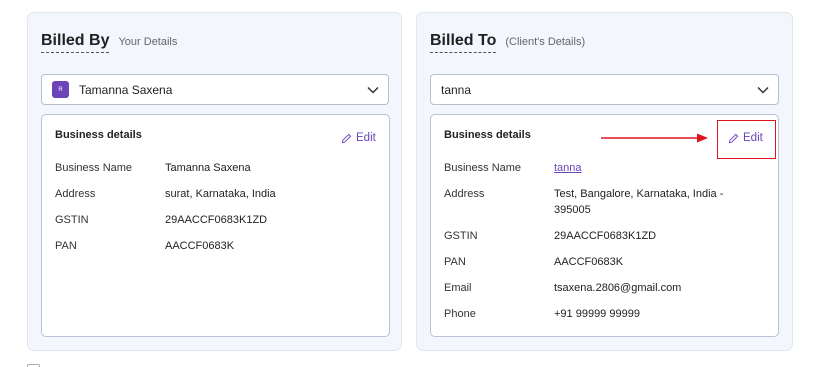 The height and width of the screenshot is (367, 821). I want to click on detail-row-business-name: Business Name tanna, so click(609, 168).